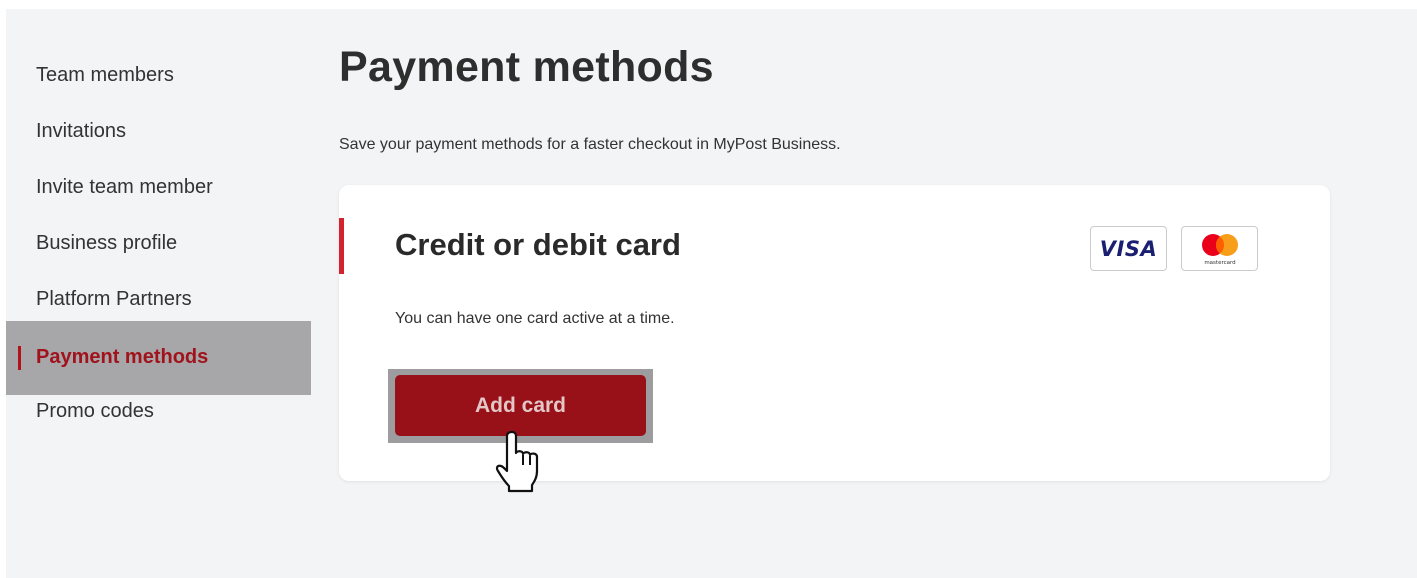 This screenshot has height=578, width=1417. I want to click on sidebar-item-payment-methods: Payment methods, so click(158, 358).